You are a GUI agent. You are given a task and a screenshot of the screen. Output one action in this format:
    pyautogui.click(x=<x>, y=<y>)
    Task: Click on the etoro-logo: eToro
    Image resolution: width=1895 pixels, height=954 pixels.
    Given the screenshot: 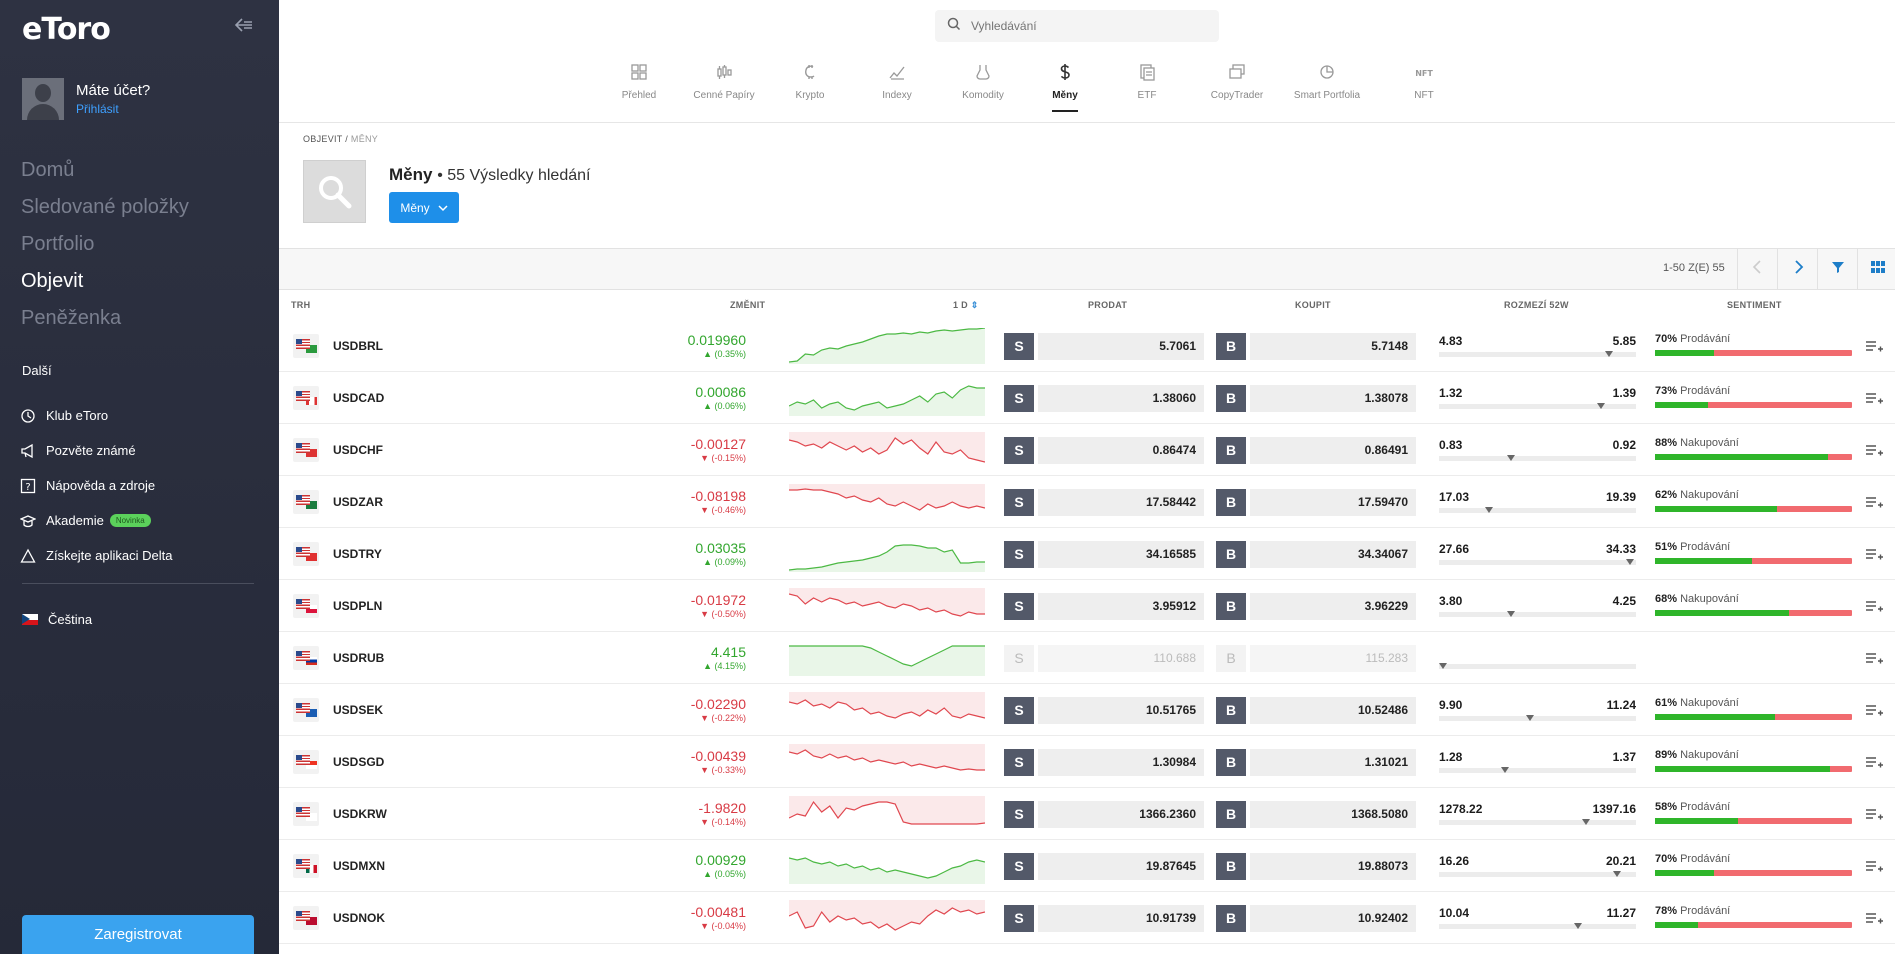 What is the action you would take?
    pyautogui.click(x=66, y=29)
    